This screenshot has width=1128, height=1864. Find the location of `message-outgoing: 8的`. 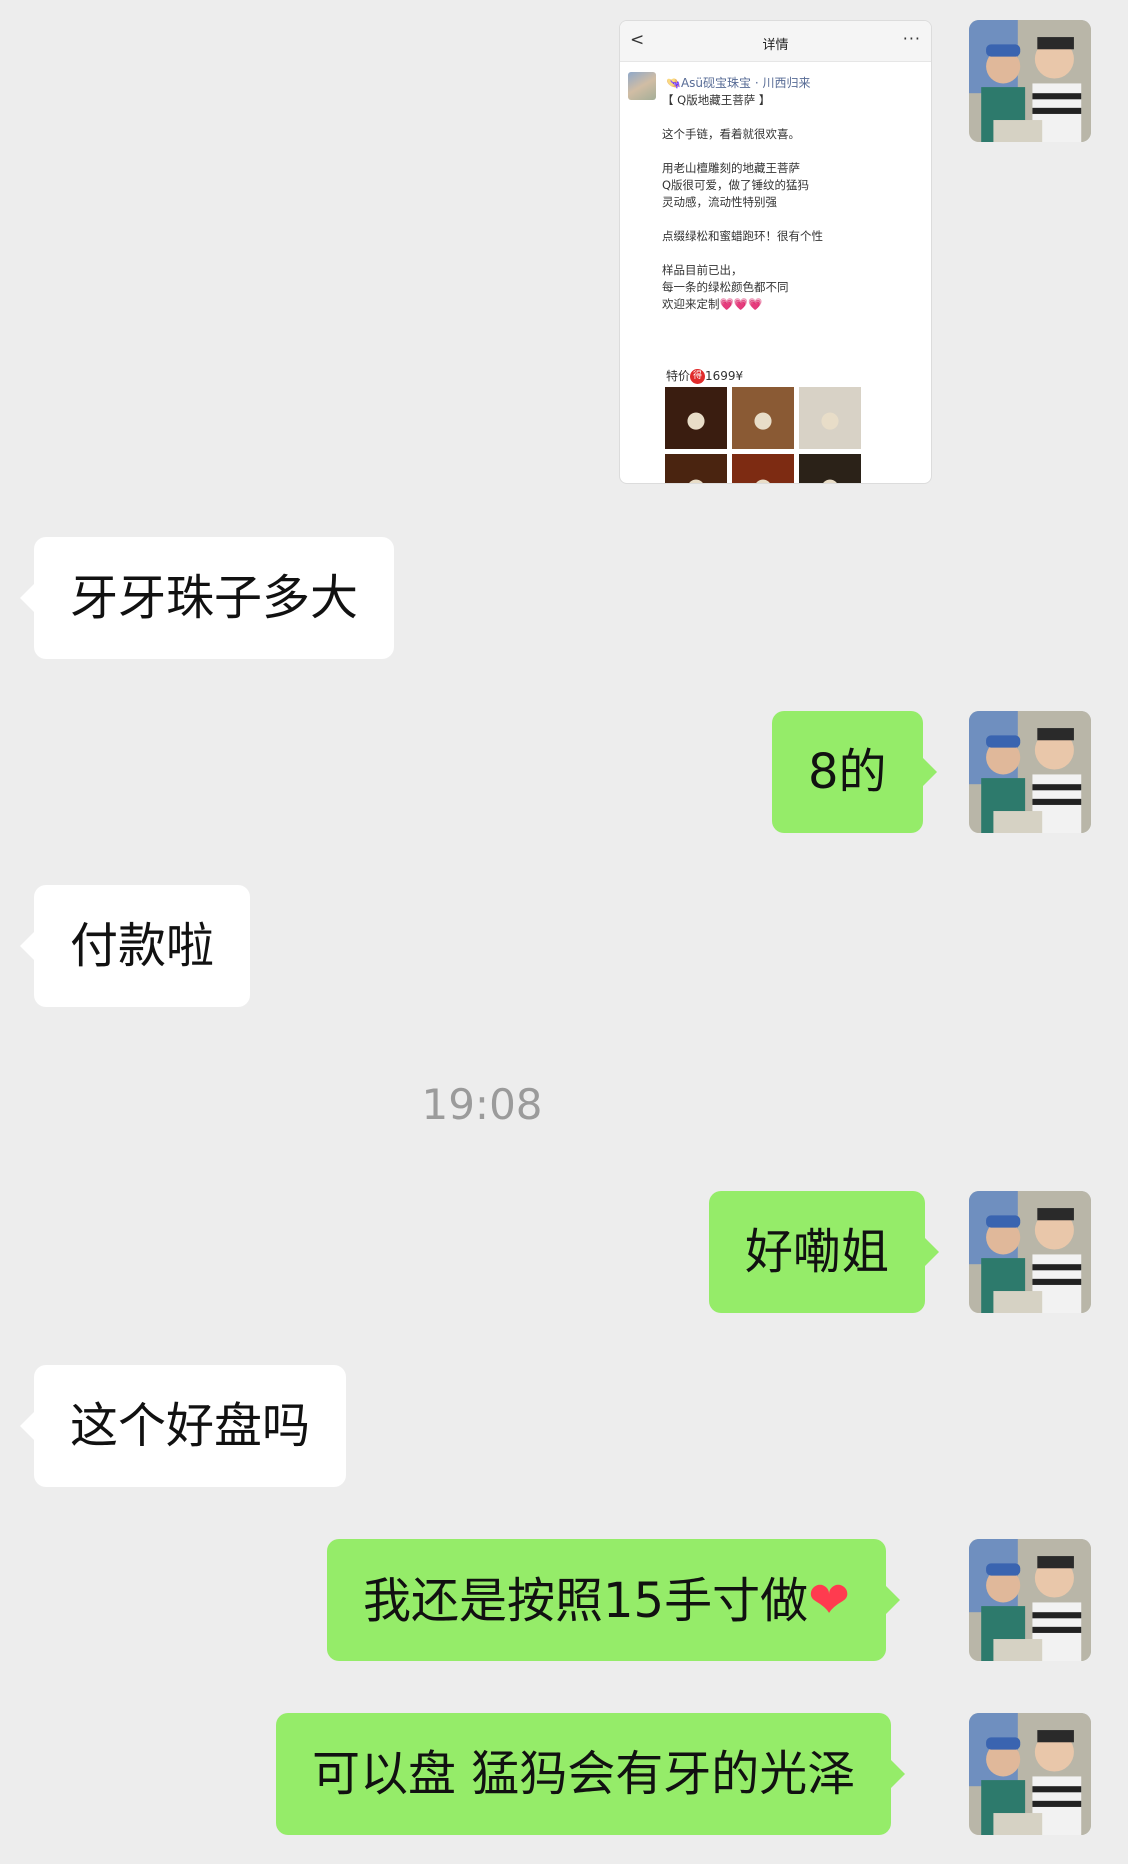

message-outgoing: 8的 is located at coordinates (854, 772).